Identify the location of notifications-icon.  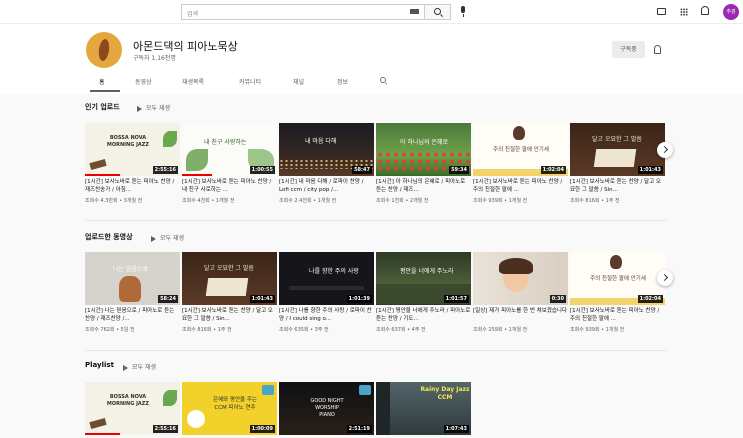
(705, 10).